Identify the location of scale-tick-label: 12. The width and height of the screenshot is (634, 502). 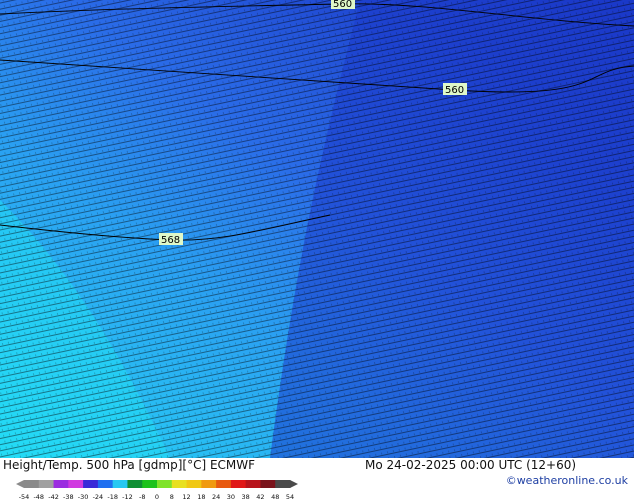
(186, 497).